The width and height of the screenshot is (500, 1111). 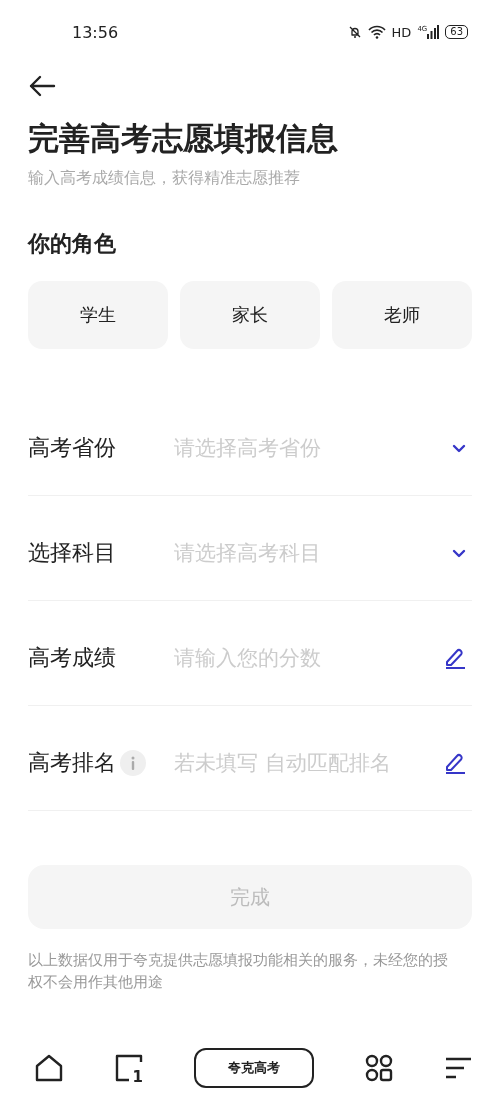 What do you see at coordinates (72, 763) in the screenshot?
I see `field-label: 高考排名` at bounding box center [72, 763].